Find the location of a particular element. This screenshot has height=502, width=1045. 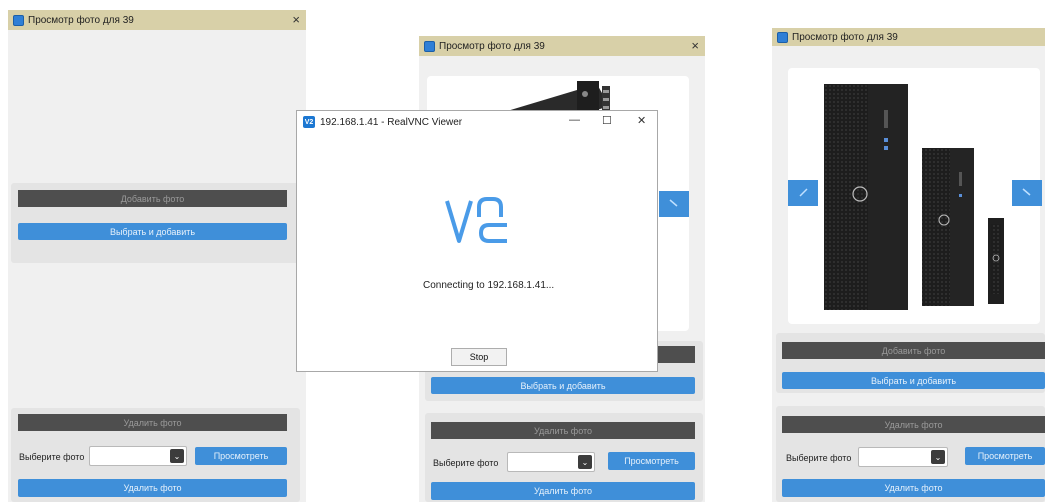

stop-button: Stop is located at coordinates (479, 357).